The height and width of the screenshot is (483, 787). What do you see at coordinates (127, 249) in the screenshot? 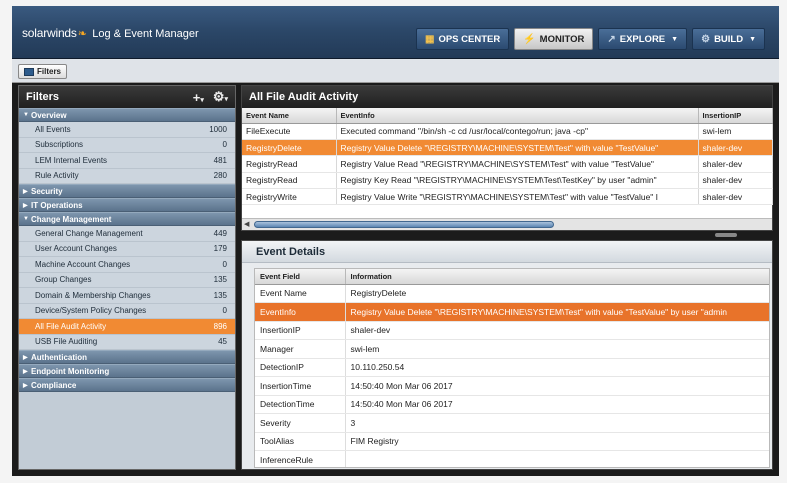
I see `filter-item: User Account Changes 179` at bounding box center [127, 249].